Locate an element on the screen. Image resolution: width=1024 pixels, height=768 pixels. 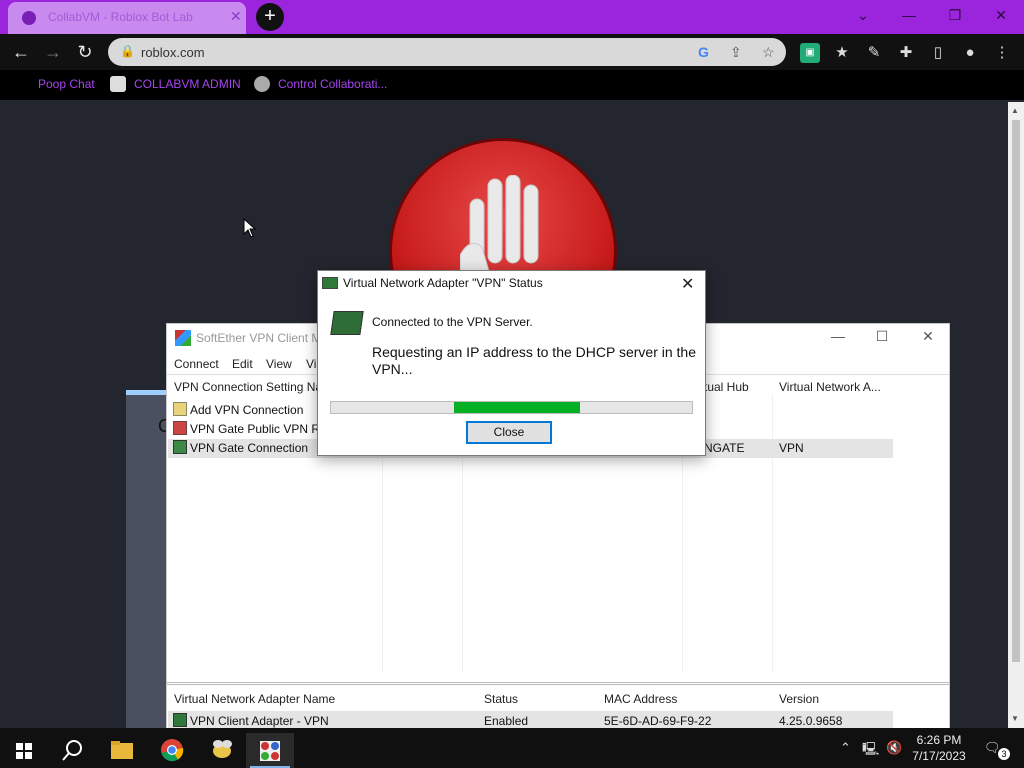
hand-icon is located at coordinates (499, 225).